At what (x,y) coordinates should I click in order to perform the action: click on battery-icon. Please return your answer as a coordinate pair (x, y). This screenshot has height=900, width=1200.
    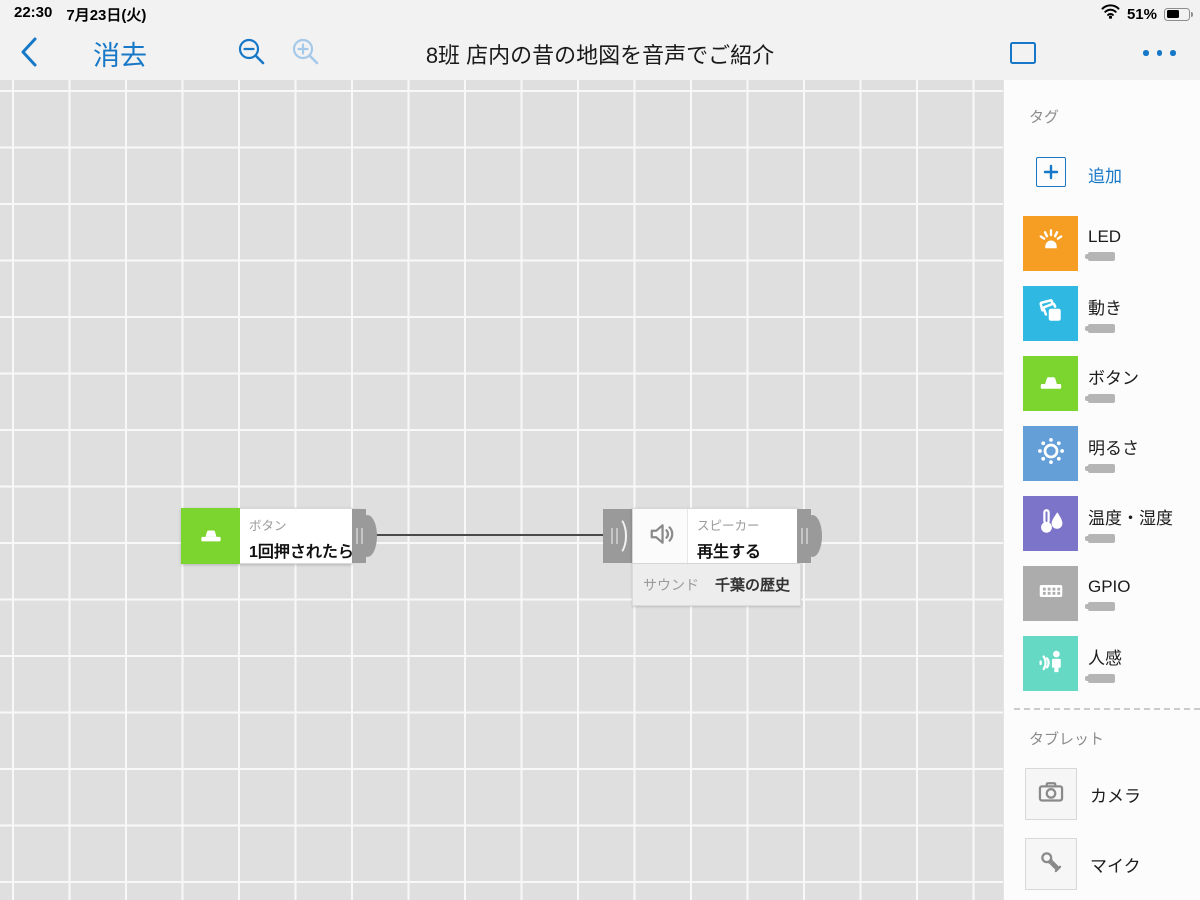
    Looking at the image, I should click on (1178, 14).